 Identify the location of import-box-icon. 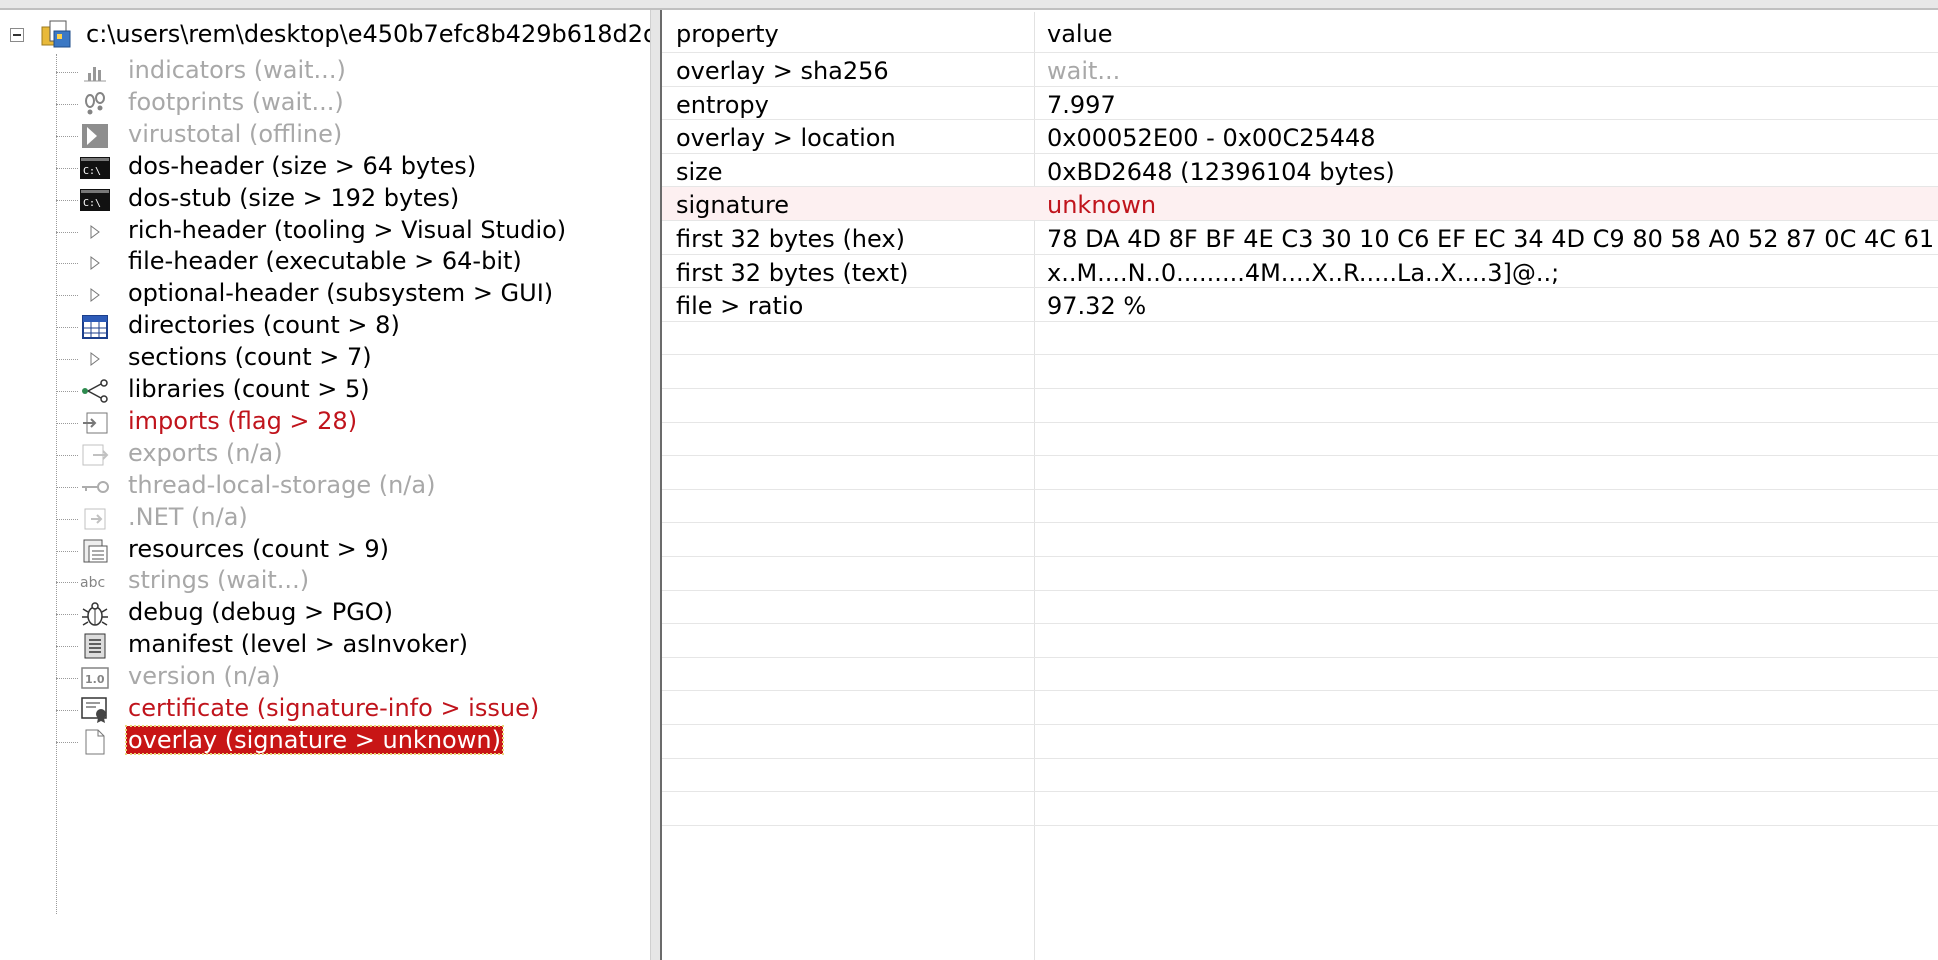
(95, 423).